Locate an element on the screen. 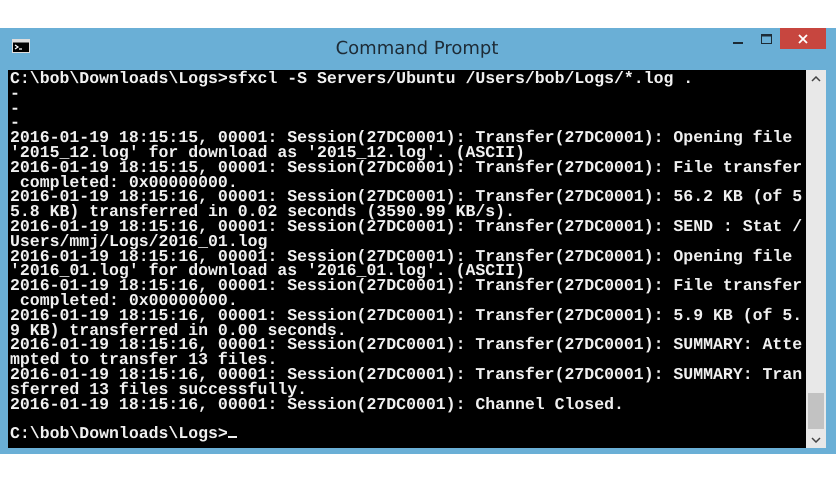  close-button is located at coordinates (803, 38).